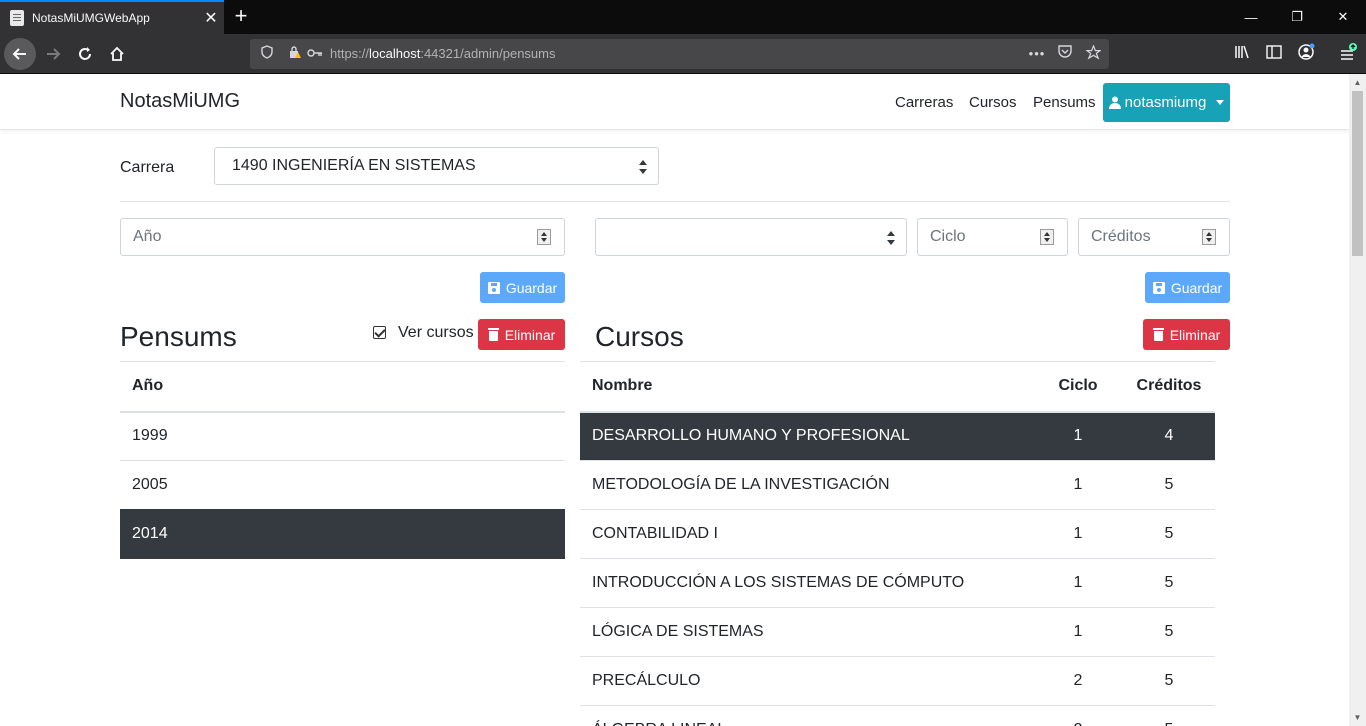  Describe the element at coordinates (806, 485) in the screenshot. I see `nombre-cell: METODOLOGÍA DE LA INVESTIGACIÓN` at that location.